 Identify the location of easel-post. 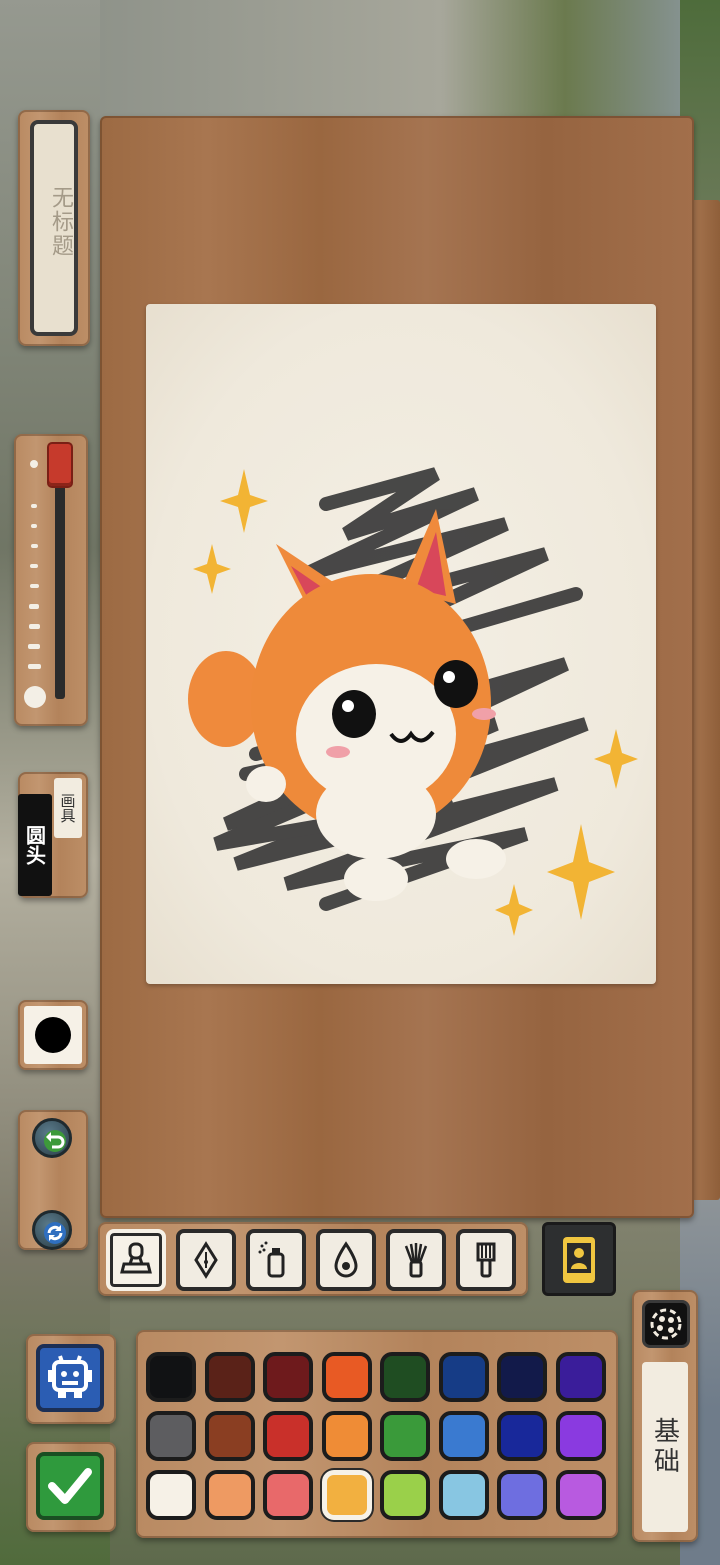
(705, 700).